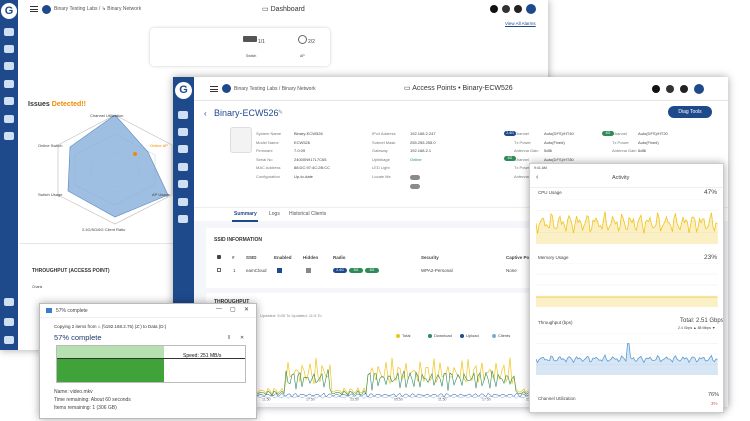 The height and width of the screenshot is (421, 750). What do you see at coordinates (111, 370) in the screenshot?
I see `copy-speed-area` at bounding box center [111, 370].